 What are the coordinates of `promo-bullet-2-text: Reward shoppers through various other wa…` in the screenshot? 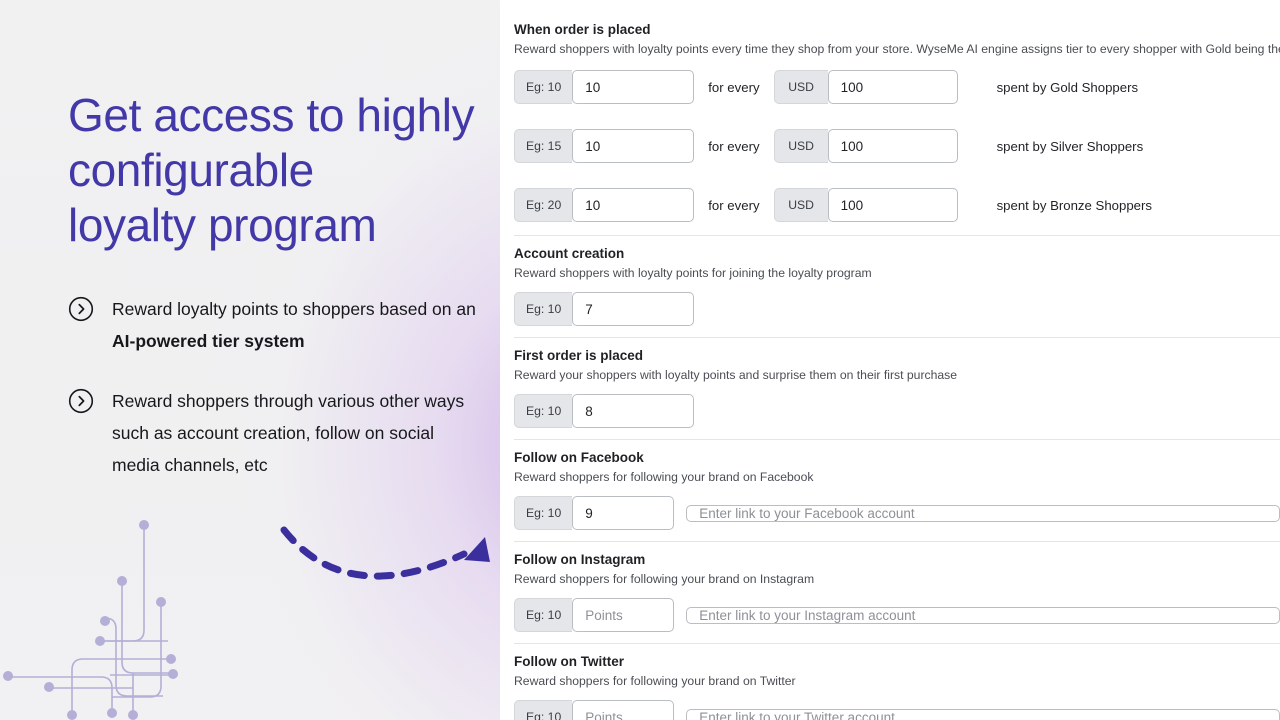 It's located at (288, 433).